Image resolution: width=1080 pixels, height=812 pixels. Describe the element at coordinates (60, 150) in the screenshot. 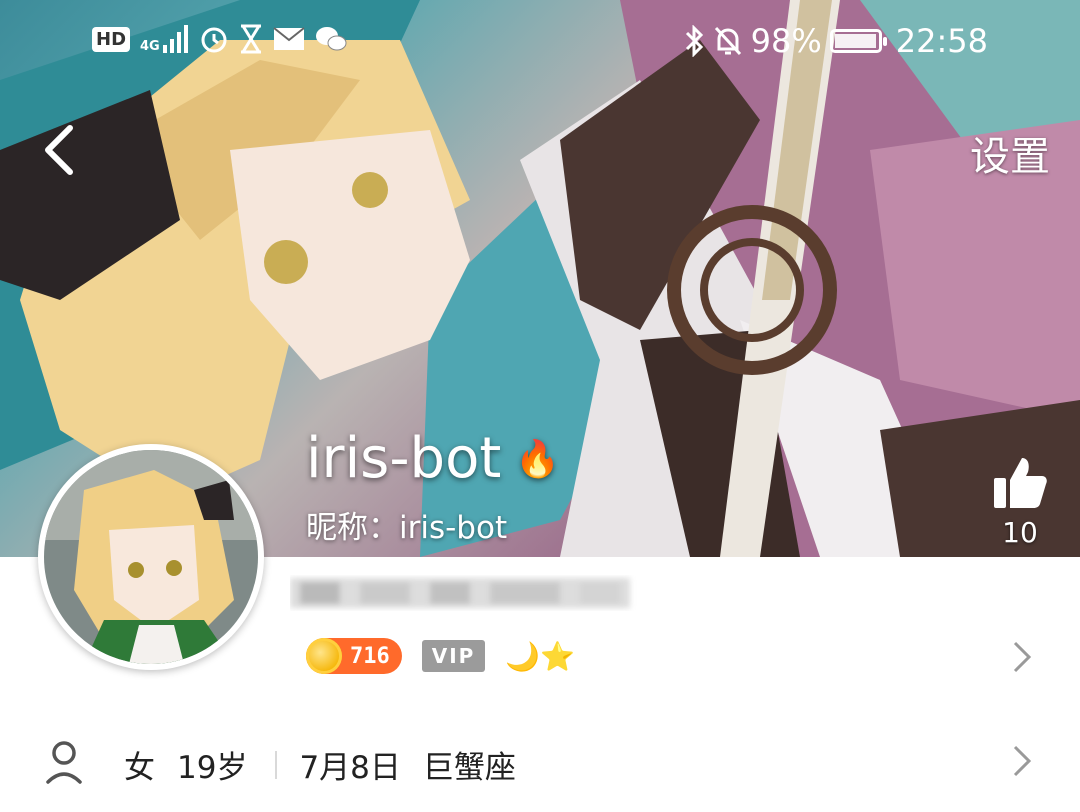

I see `chevron-left-icon` at that location.